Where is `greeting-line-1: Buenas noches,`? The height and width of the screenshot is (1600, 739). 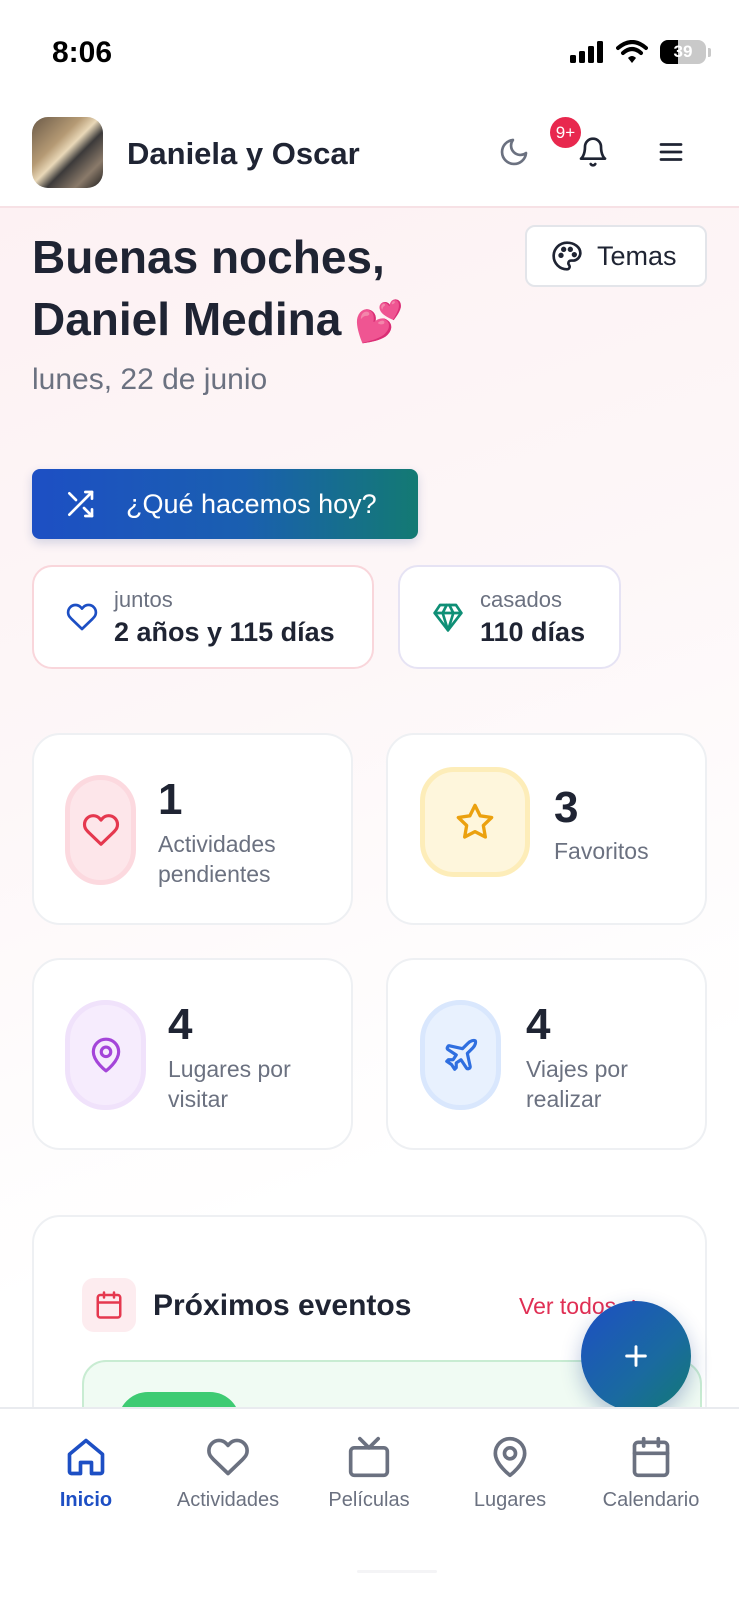 greeting-line-1: Buenas noches, is located at coordinates (208, 257).